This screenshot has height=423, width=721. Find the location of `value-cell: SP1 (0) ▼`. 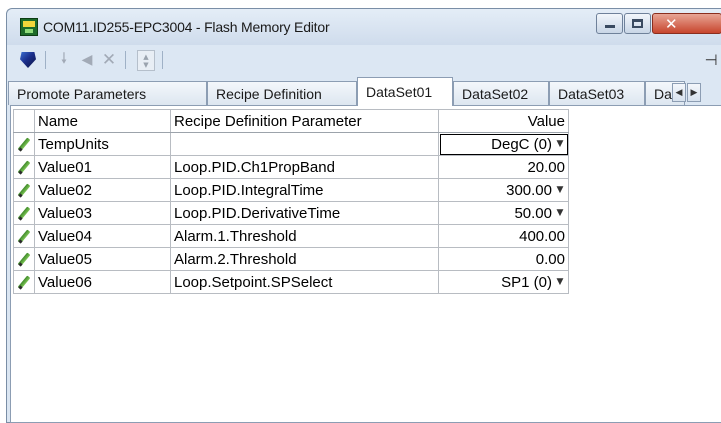

value-cell: SP1 (0) ▼ is located at coordinates (503, 282).